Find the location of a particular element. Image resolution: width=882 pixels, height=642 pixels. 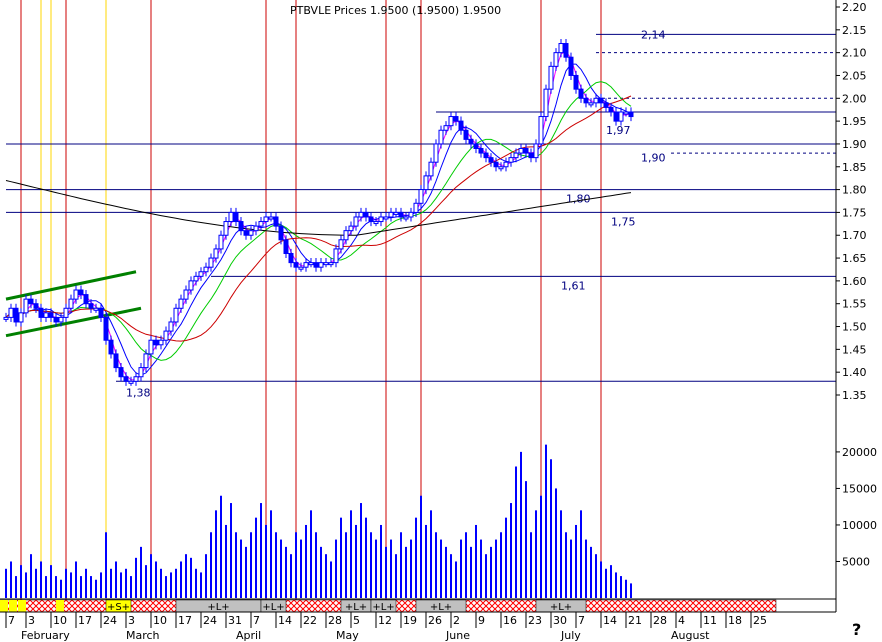

day-tick-label: 10 is located at coordinates (160, 620).